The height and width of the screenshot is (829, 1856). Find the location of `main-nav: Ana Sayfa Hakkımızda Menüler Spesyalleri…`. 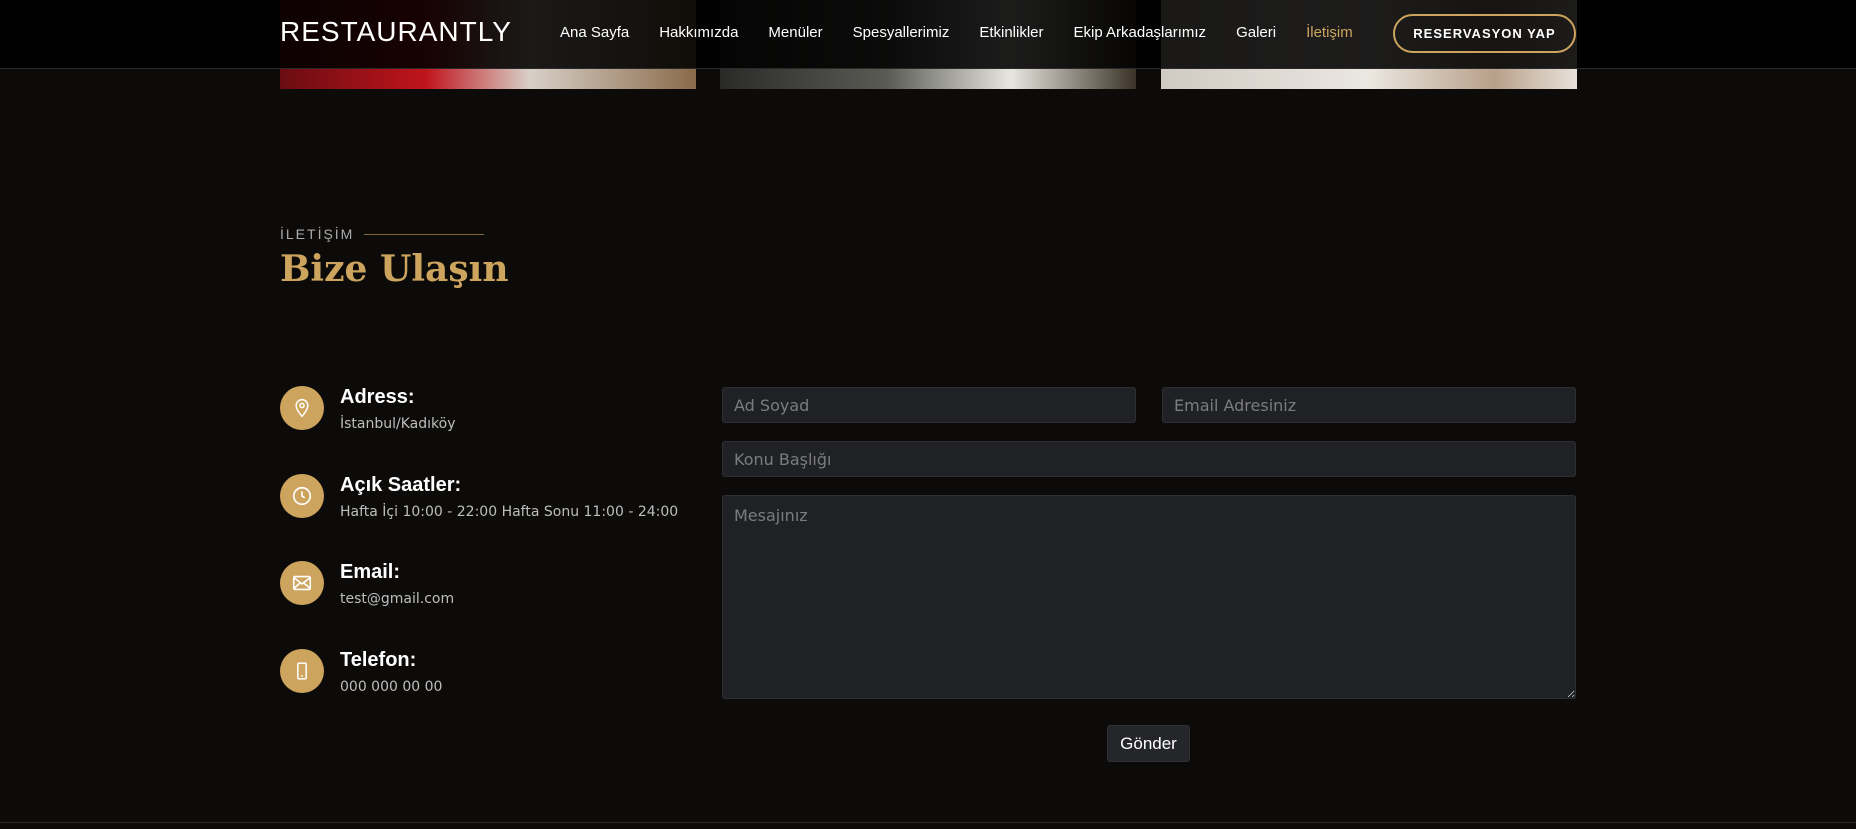

main-nav: Ana Sayfa Hakkımızda Menüler Spesyalleri… is located at coordinates (971, 32).